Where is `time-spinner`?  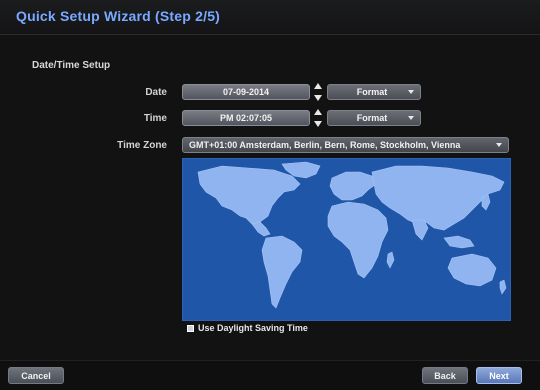 time-spinner is located at coordinates (318, 118).